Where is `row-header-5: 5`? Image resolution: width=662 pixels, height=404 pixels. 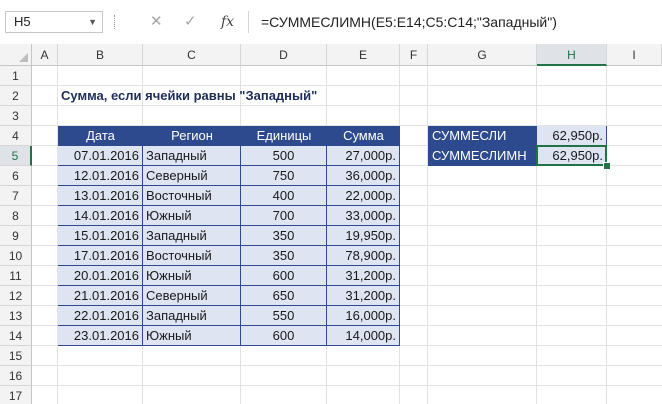 row-header-5: 5 is located at coordinates (16, 156).